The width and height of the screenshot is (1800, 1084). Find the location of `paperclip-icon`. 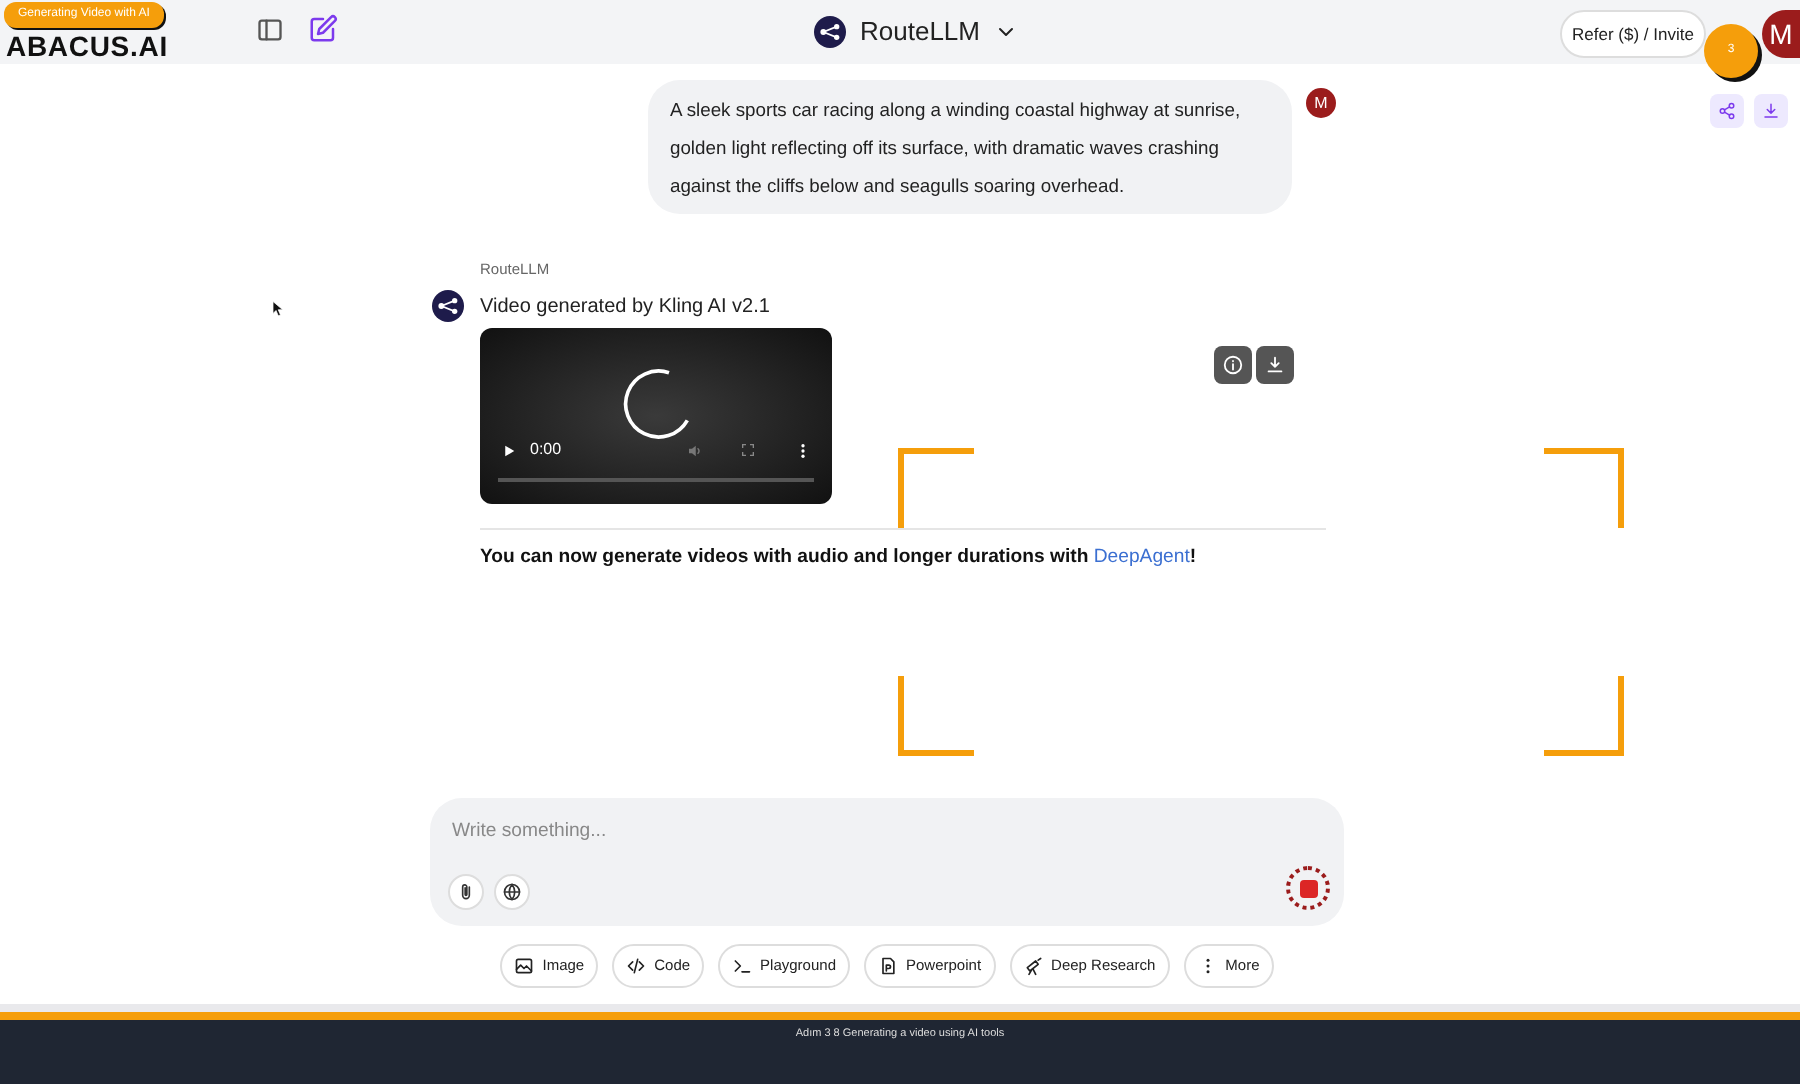

paperclip-icon is located at coordinates (466, 892).